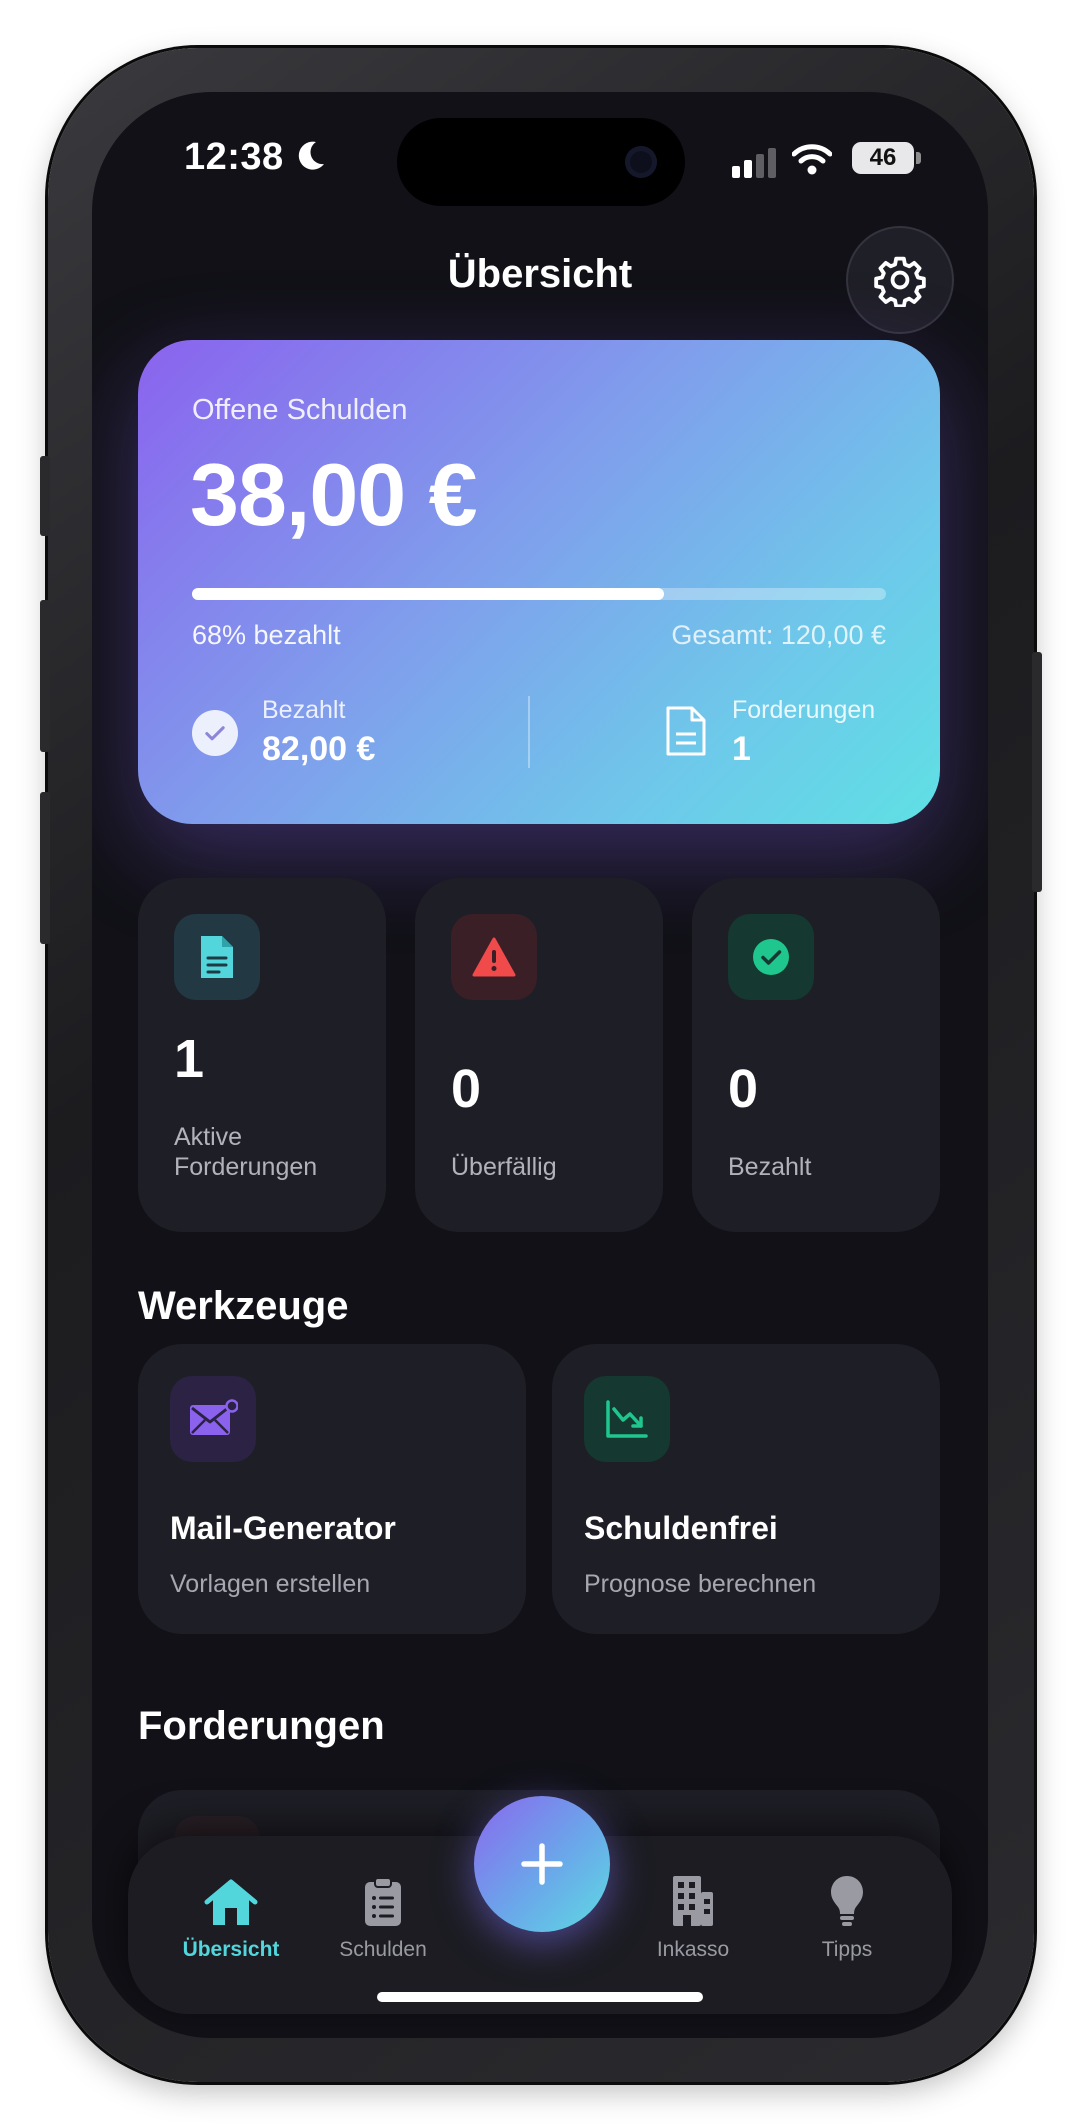 The width and height of the screenshot is (1080, 2128). I want to click on lightbulb-icon, so click(847, 1901).